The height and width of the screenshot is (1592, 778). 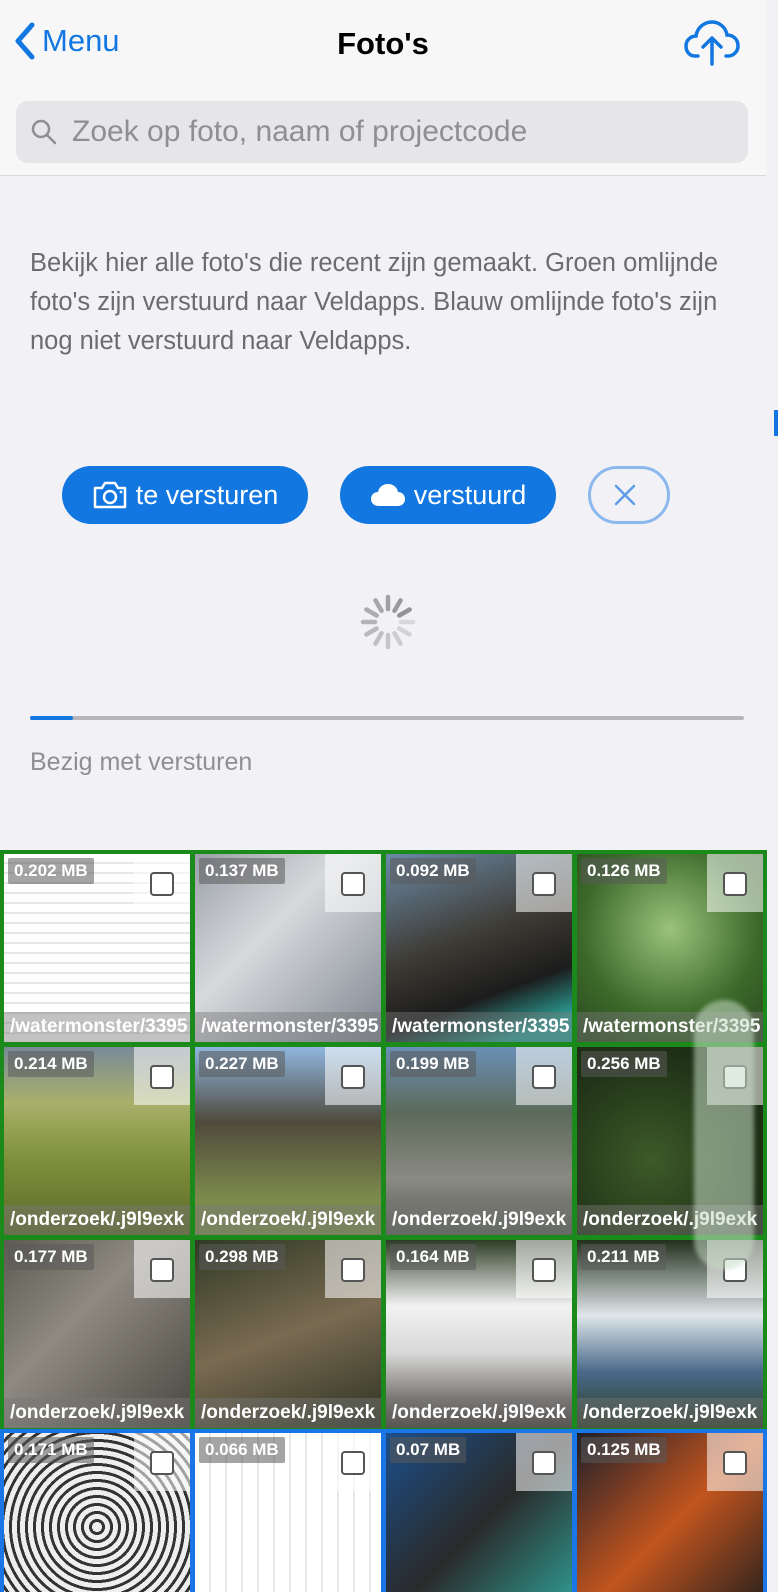 I want to click on filter-to-send-button: te versturen, so click(x=185, y=495).